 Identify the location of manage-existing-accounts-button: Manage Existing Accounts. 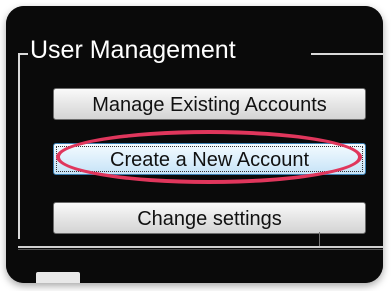
(209, 104).